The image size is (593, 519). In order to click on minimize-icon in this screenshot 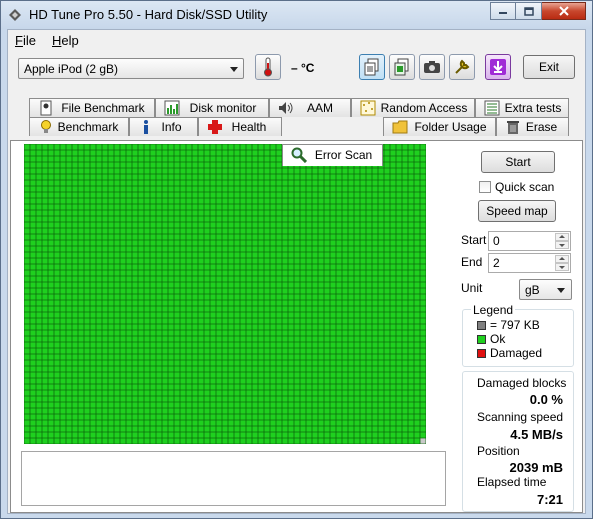, I will do `click(503, 13)`.